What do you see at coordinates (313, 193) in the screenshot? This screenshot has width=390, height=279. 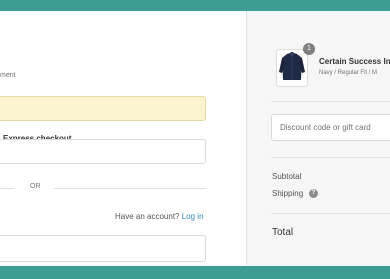 I see `help-icon: ?` at bounding box center [313, 193].